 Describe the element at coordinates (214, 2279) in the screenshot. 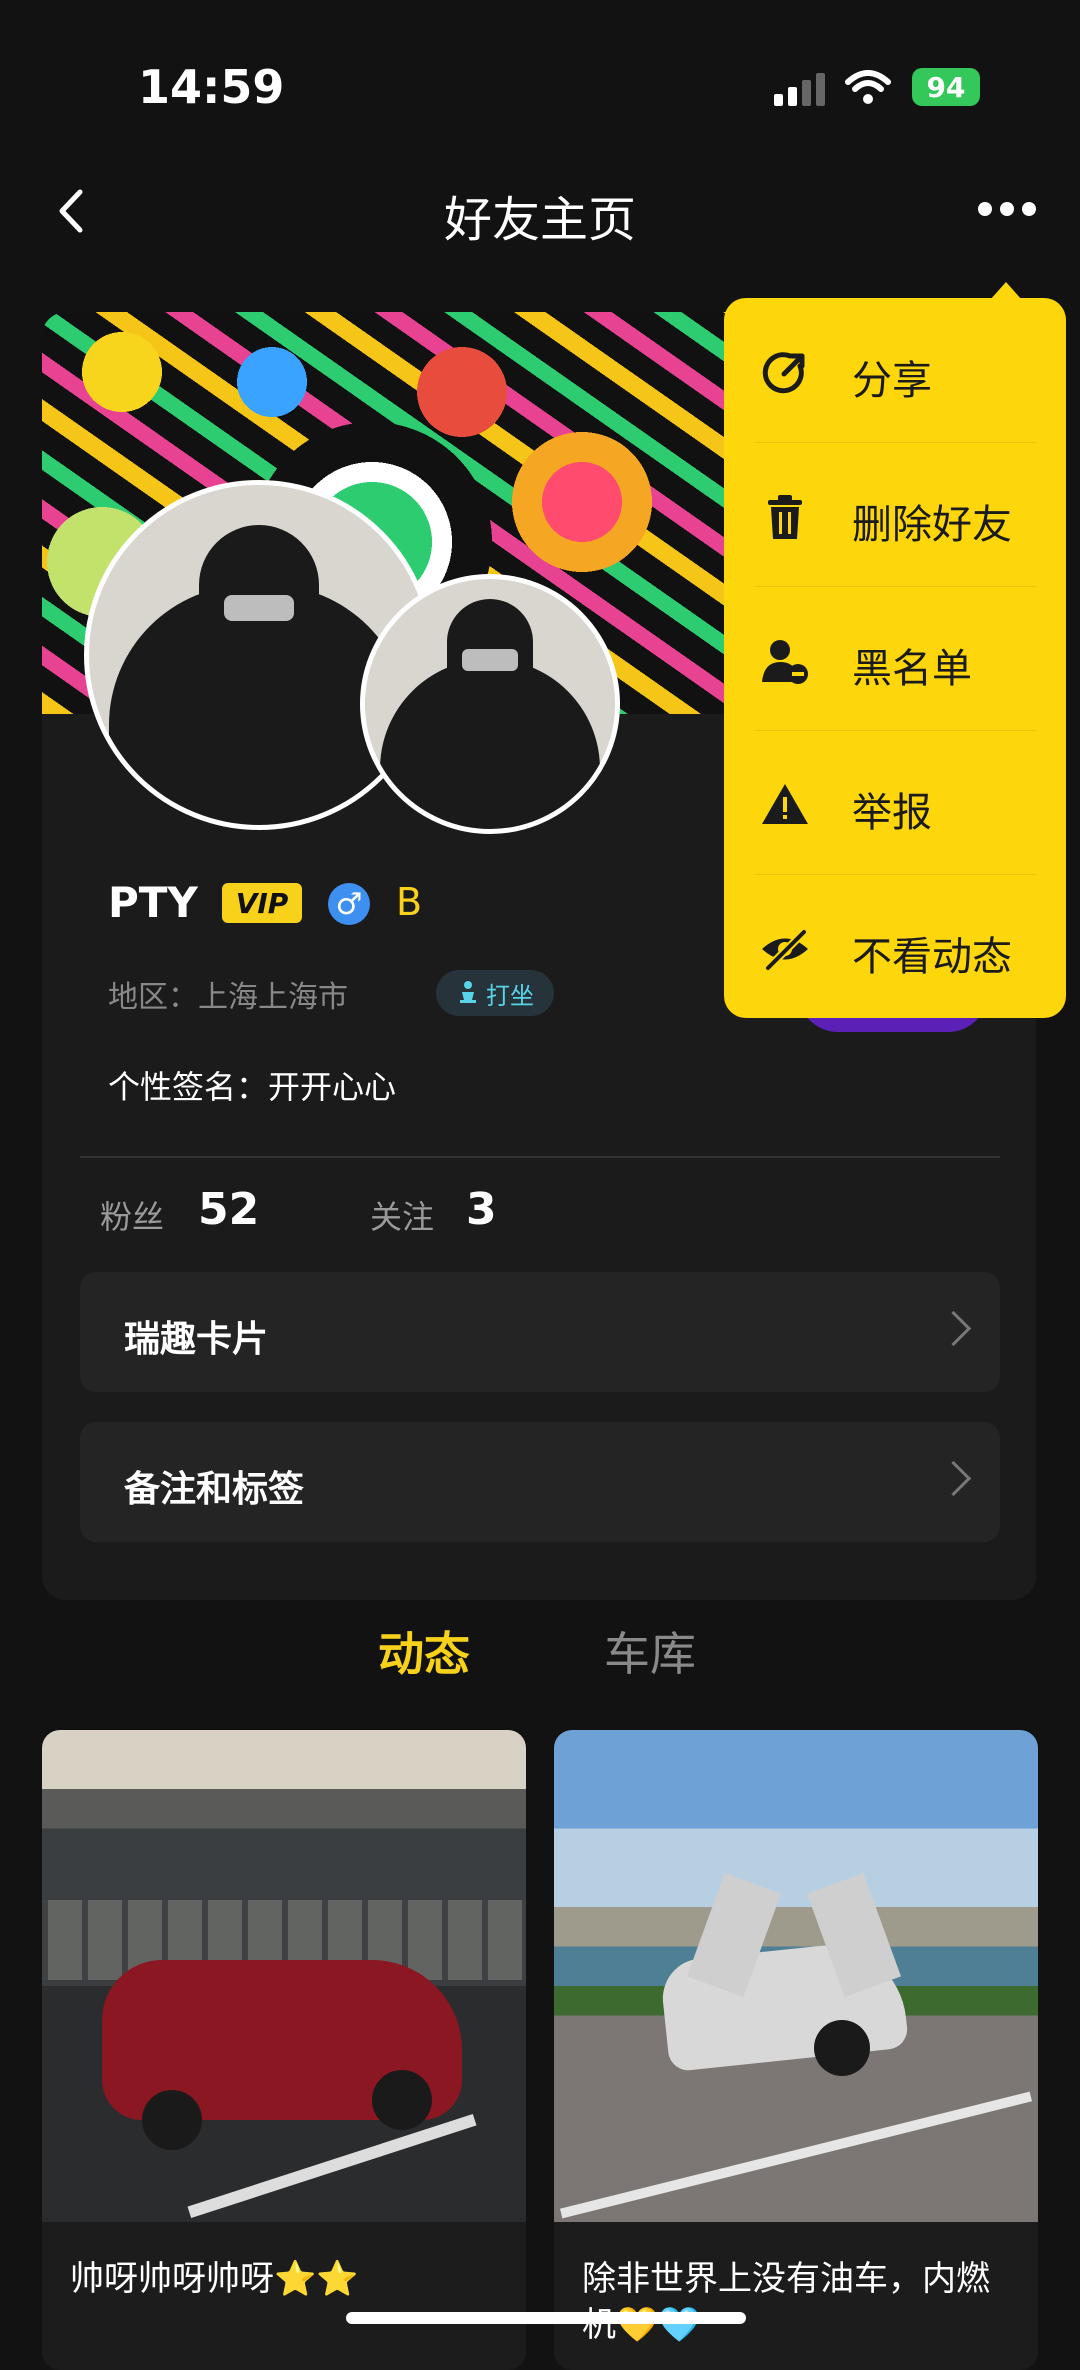

I see `post-caption: 帅呀帅呀帅呀⭐⭐` at that location.